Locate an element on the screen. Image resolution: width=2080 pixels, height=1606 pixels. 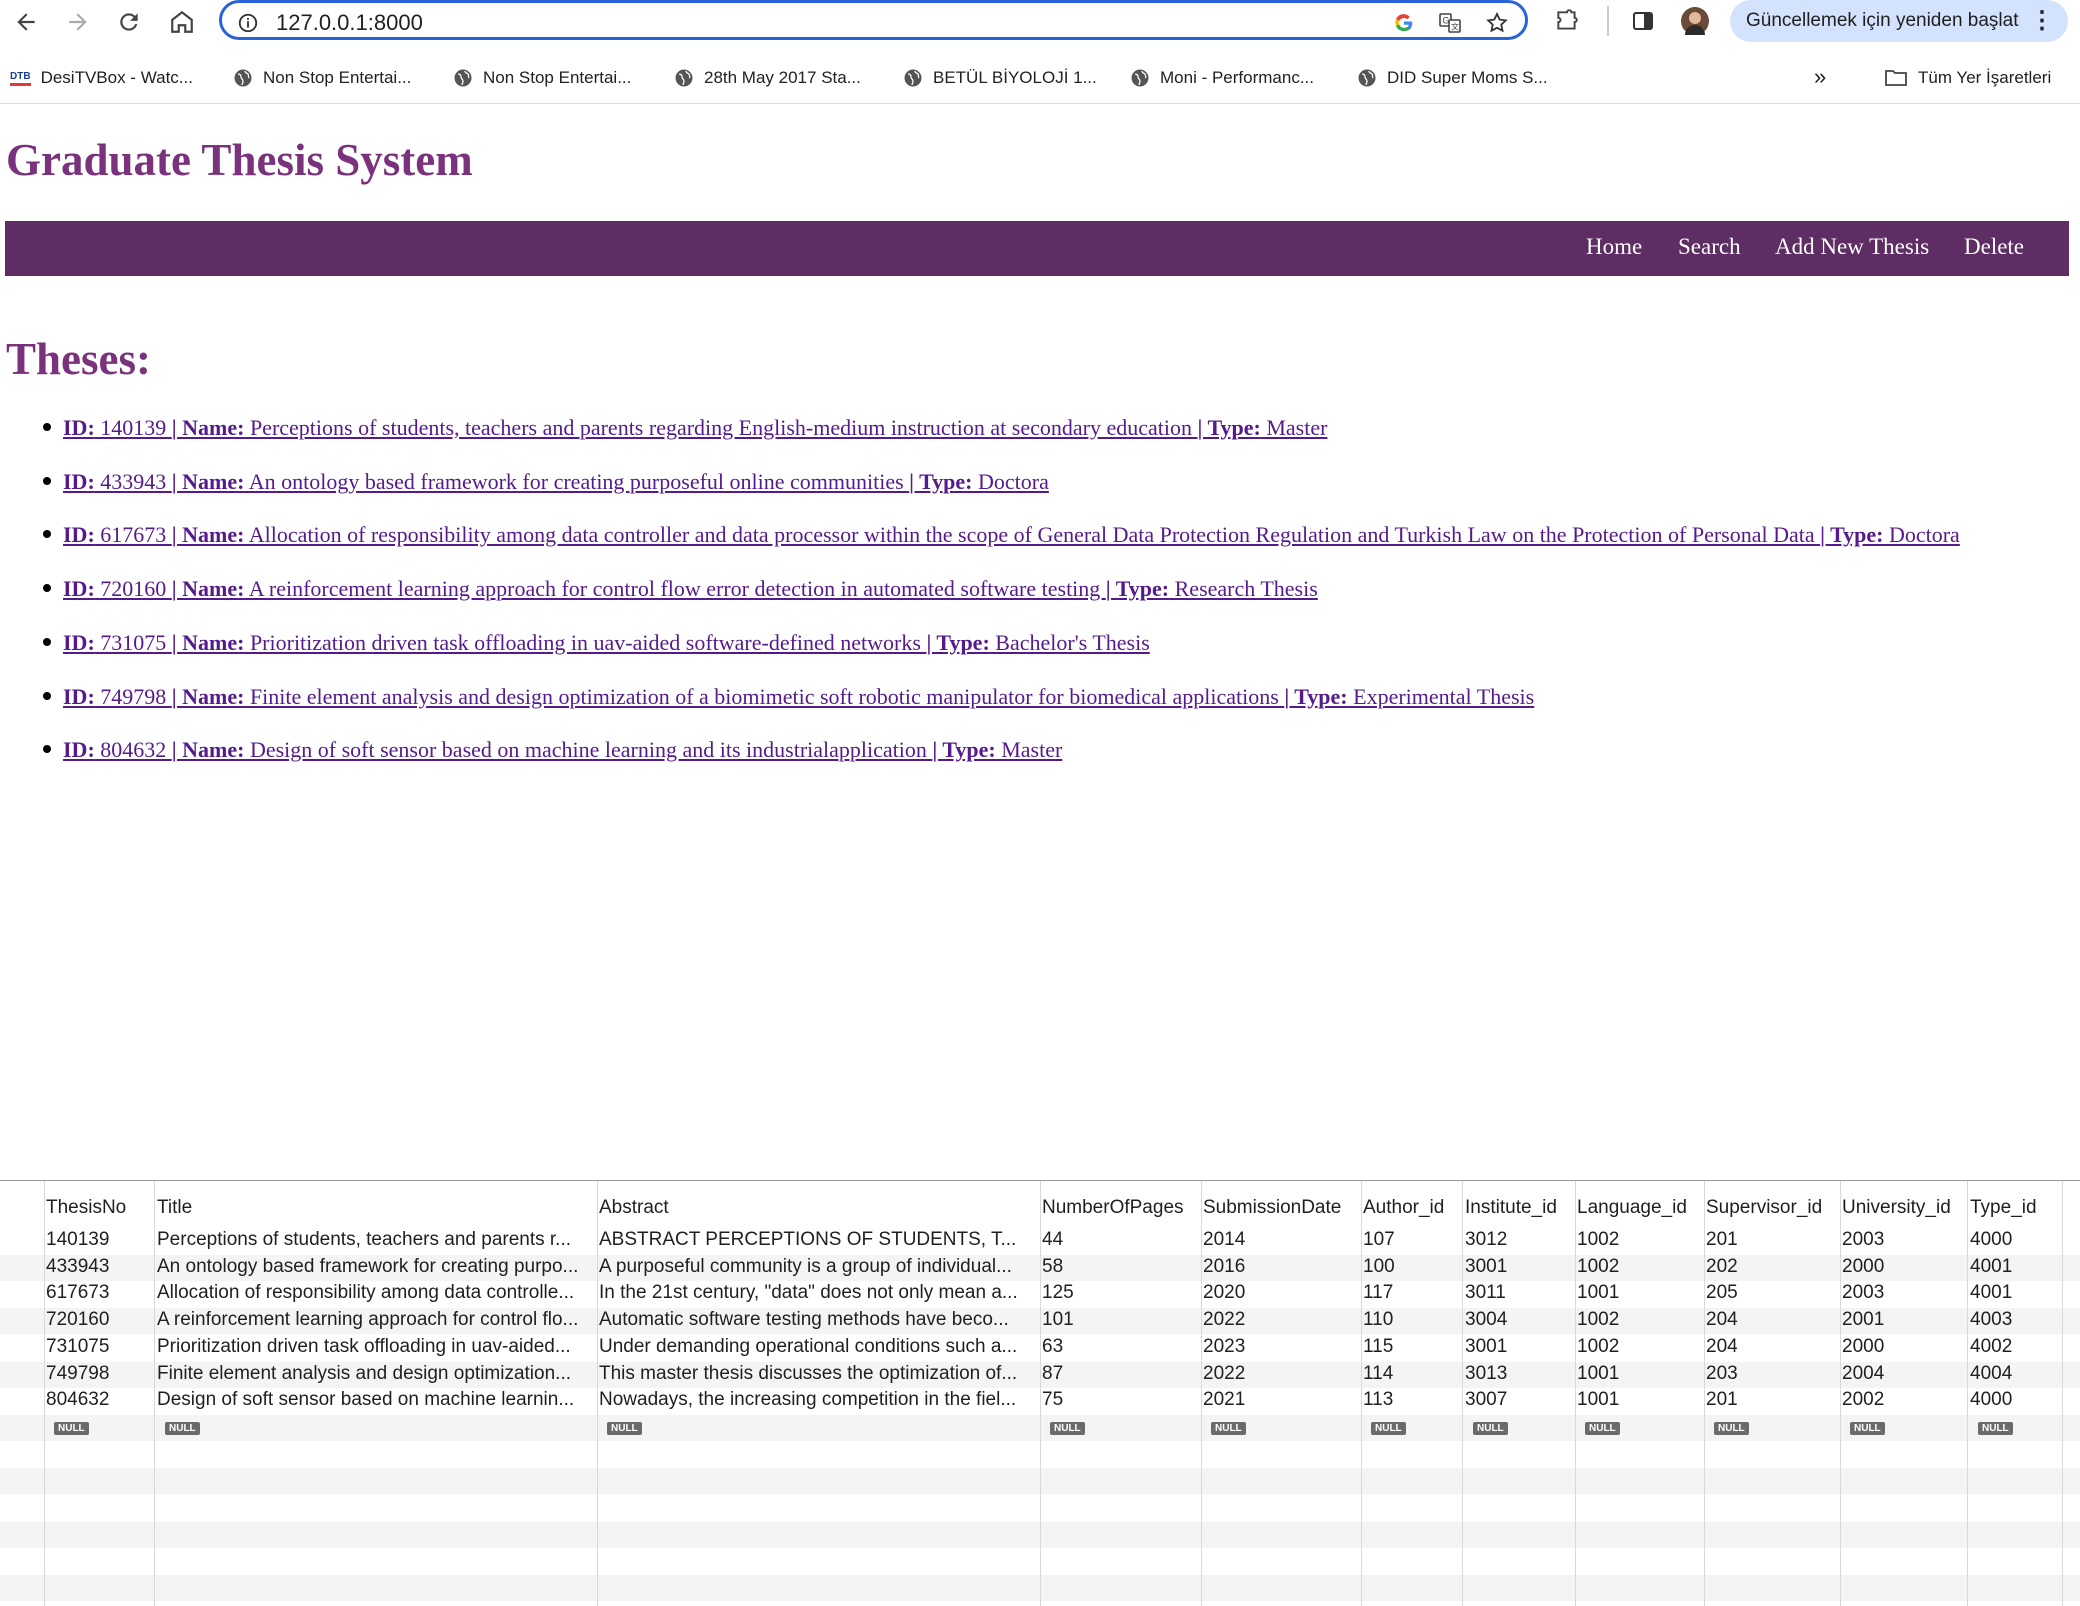
grid-cell-author-id: 100 is located at coordinates (1411, 1267).